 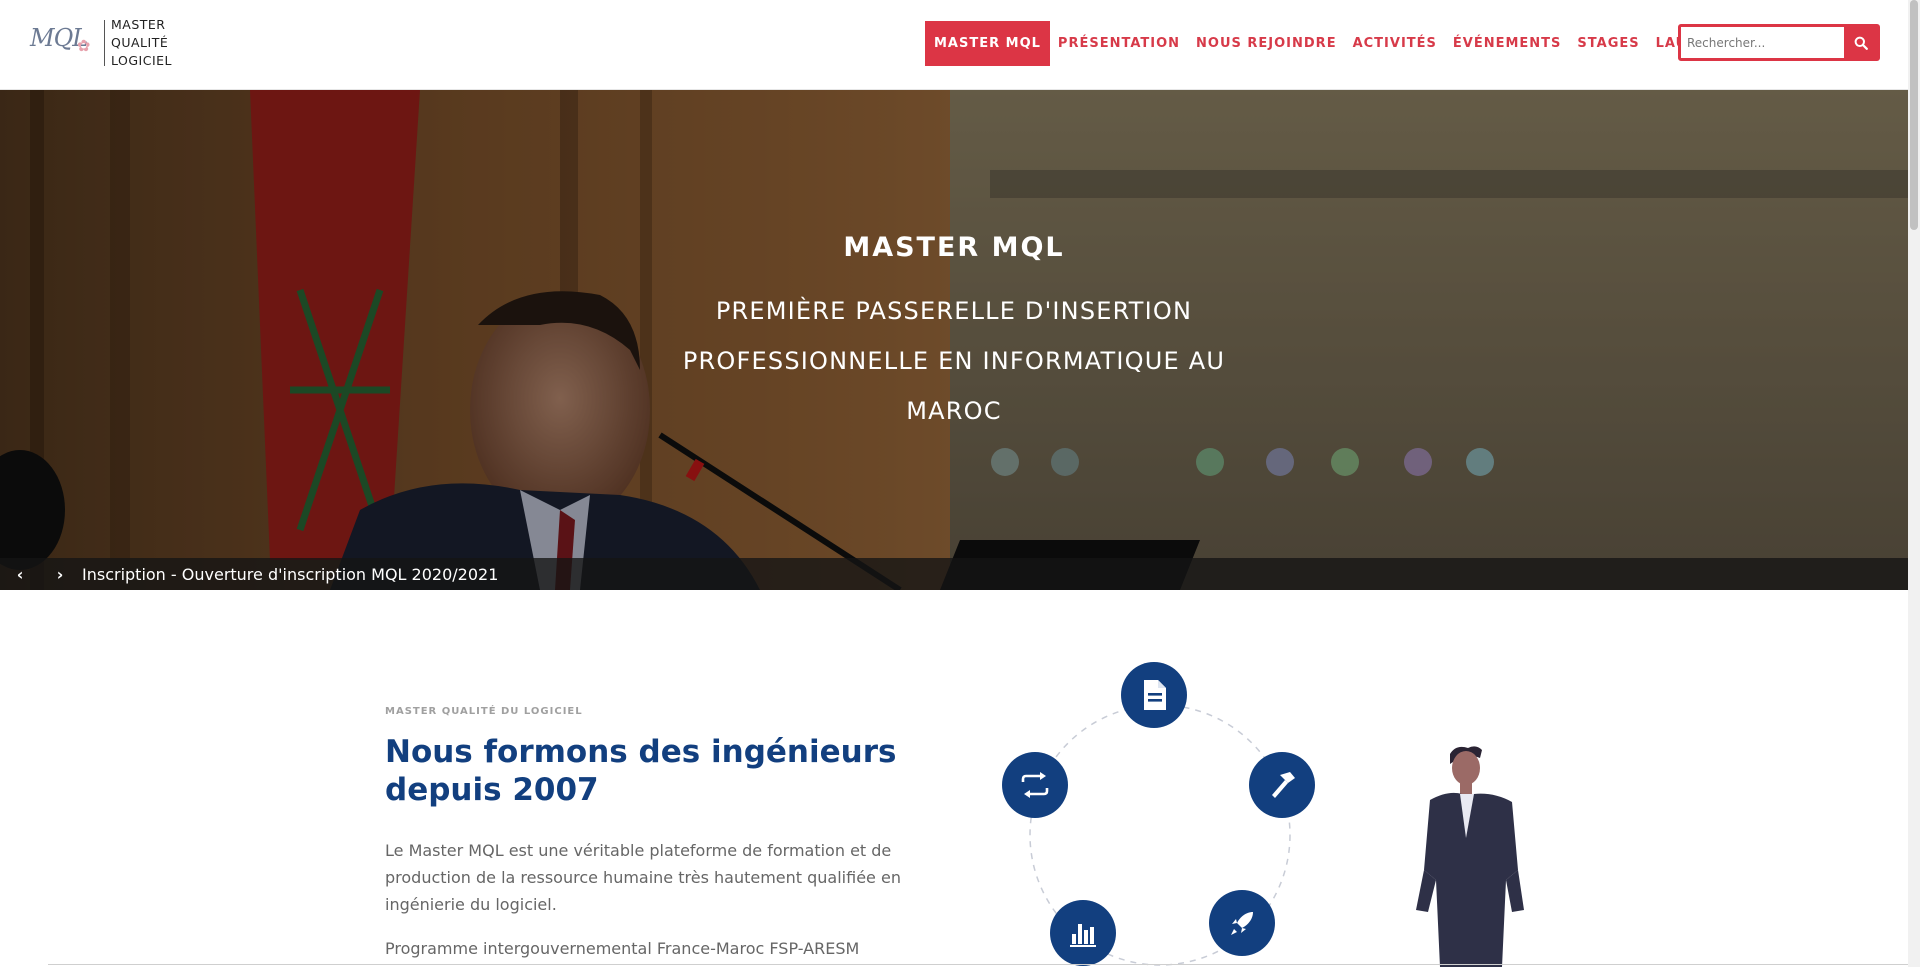 I want to click on rocket-icon, so click(x=1242, y=923).